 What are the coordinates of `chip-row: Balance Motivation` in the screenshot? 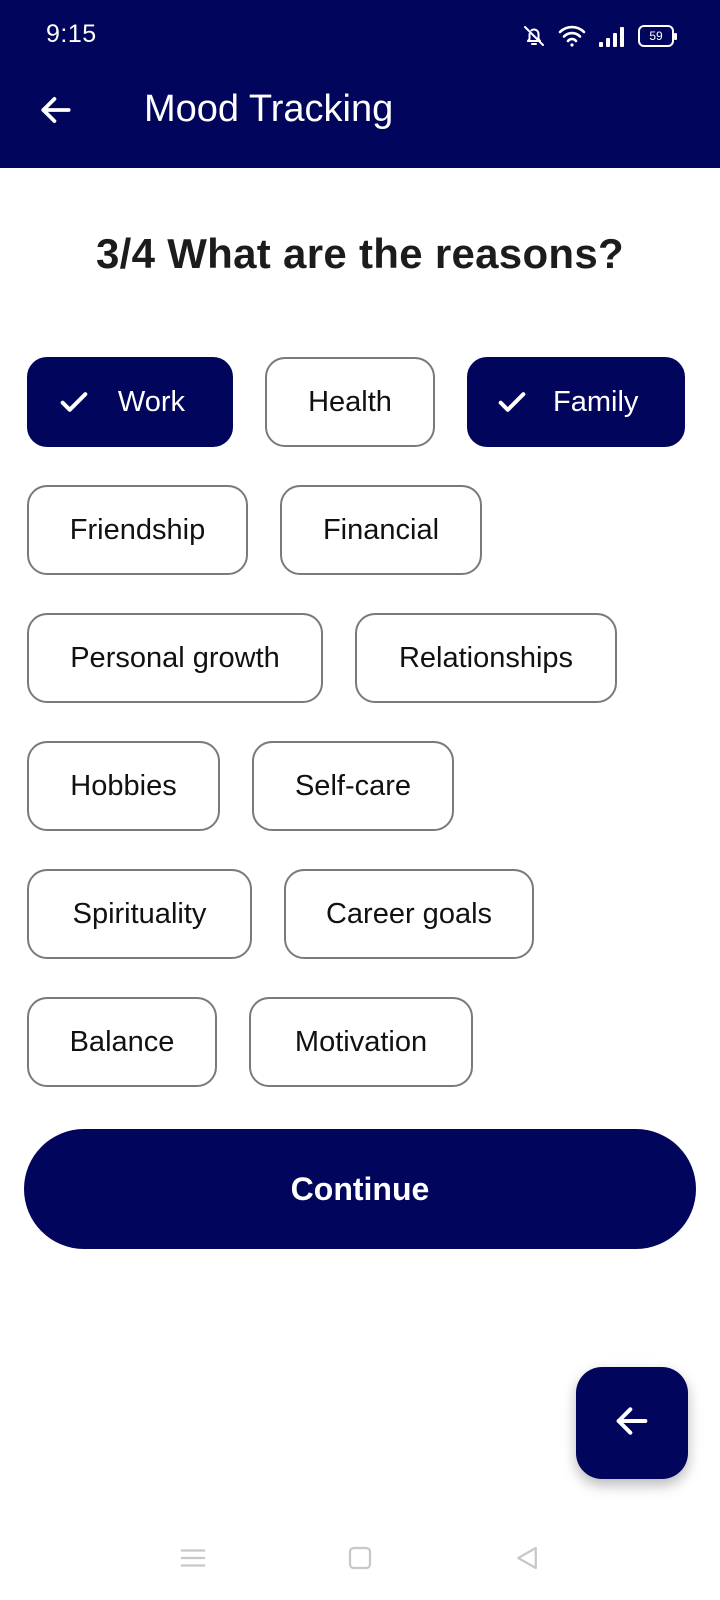 It's located at (362, 1042).